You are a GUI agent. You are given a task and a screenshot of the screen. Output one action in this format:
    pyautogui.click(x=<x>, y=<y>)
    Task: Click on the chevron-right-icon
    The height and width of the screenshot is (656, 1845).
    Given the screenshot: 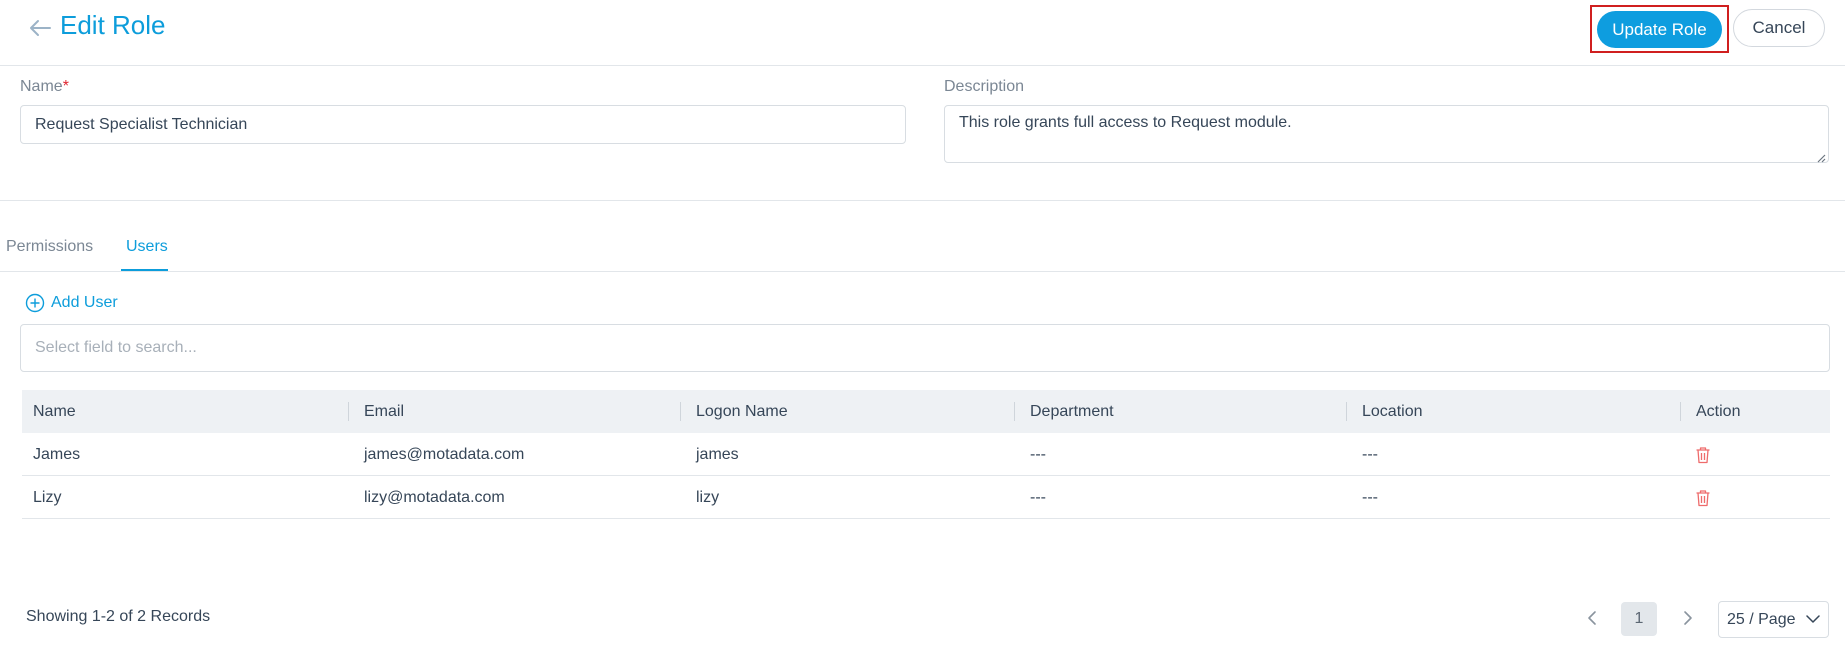 What is the action you would take?
    pyautogui.click(x=1688, y=618)
    